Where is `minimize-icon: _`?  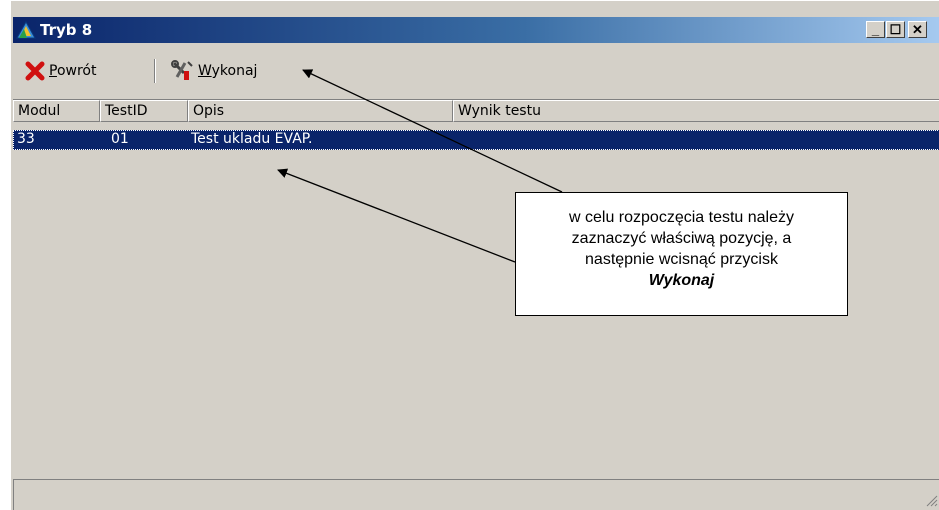 minimize-icon: _ is located at coordinates (875, 29).